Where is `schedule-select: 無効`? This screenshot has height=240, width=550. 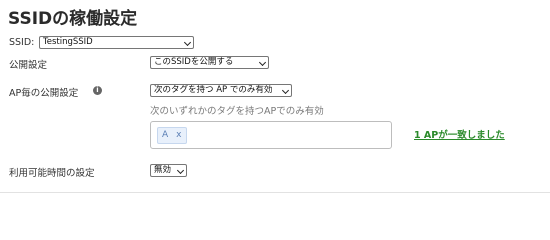 schedule-select: 無効 is located at coordinates (168, 170).